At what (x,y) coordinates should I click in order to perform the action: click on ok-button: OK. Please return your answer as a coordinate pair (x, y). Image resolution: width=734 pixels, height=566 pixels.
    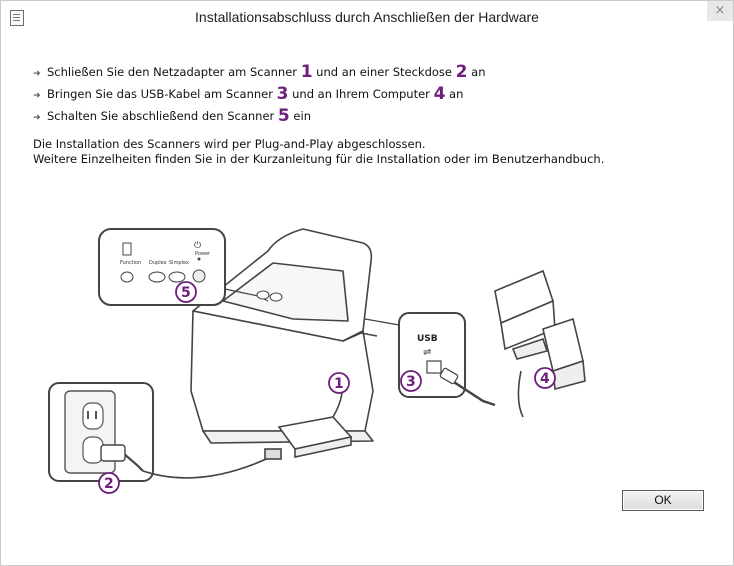
    Looking at the image, I should click on (663, 500).